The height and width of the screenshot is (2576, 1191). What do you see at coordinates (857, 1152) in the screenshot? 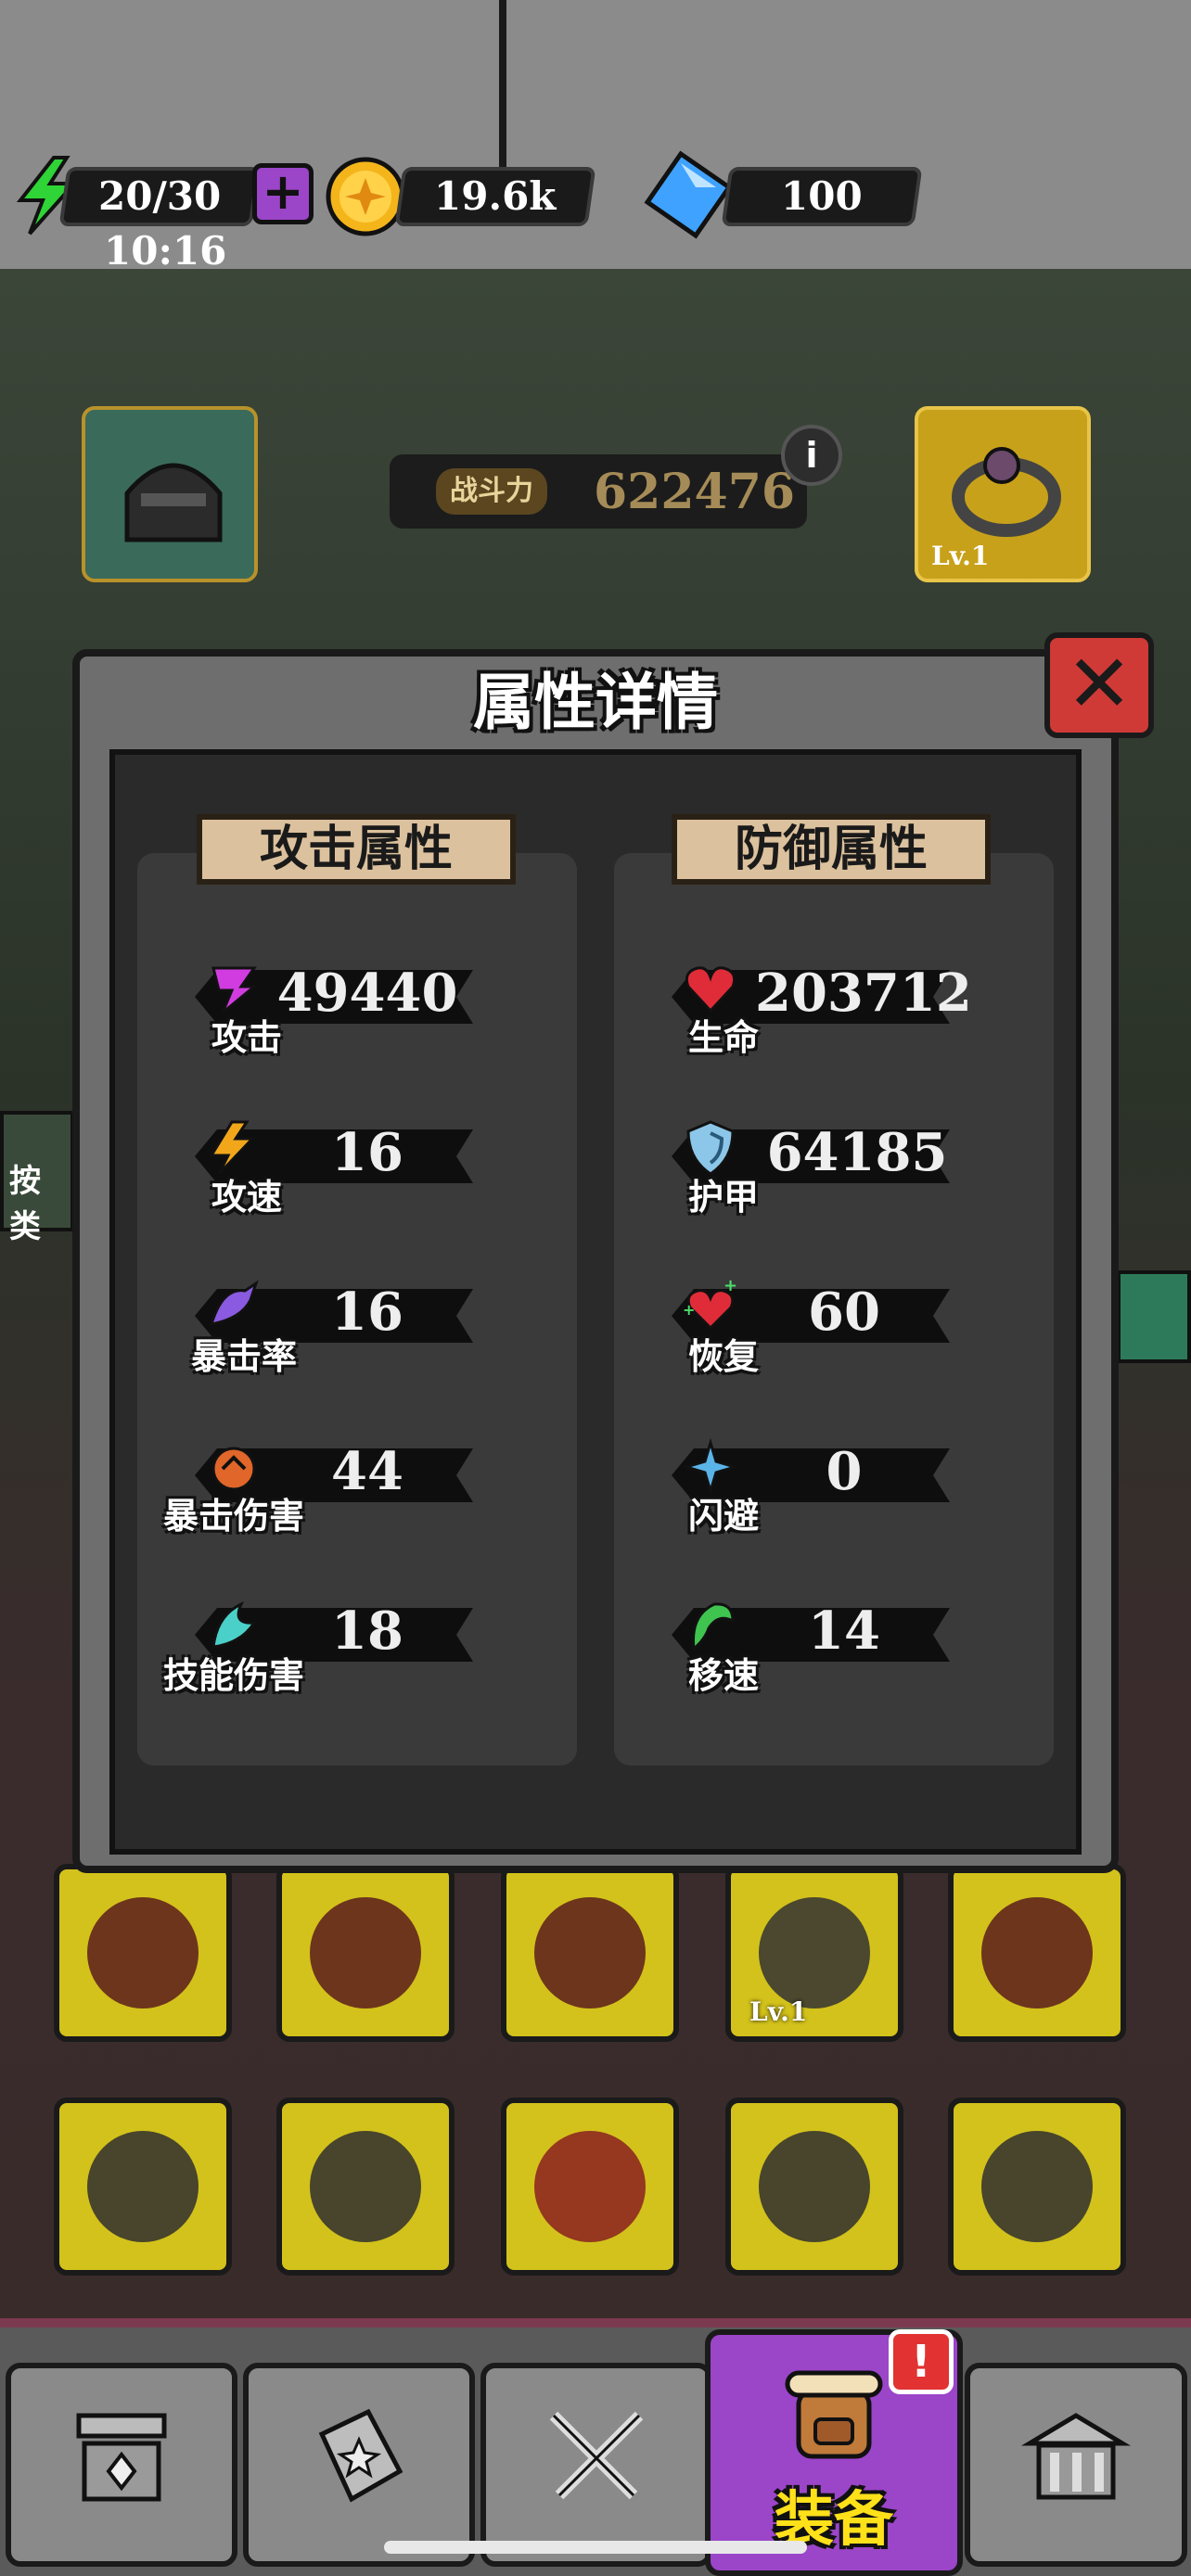
I see `stat-value: 64185` at bounding box center [857, 1152].